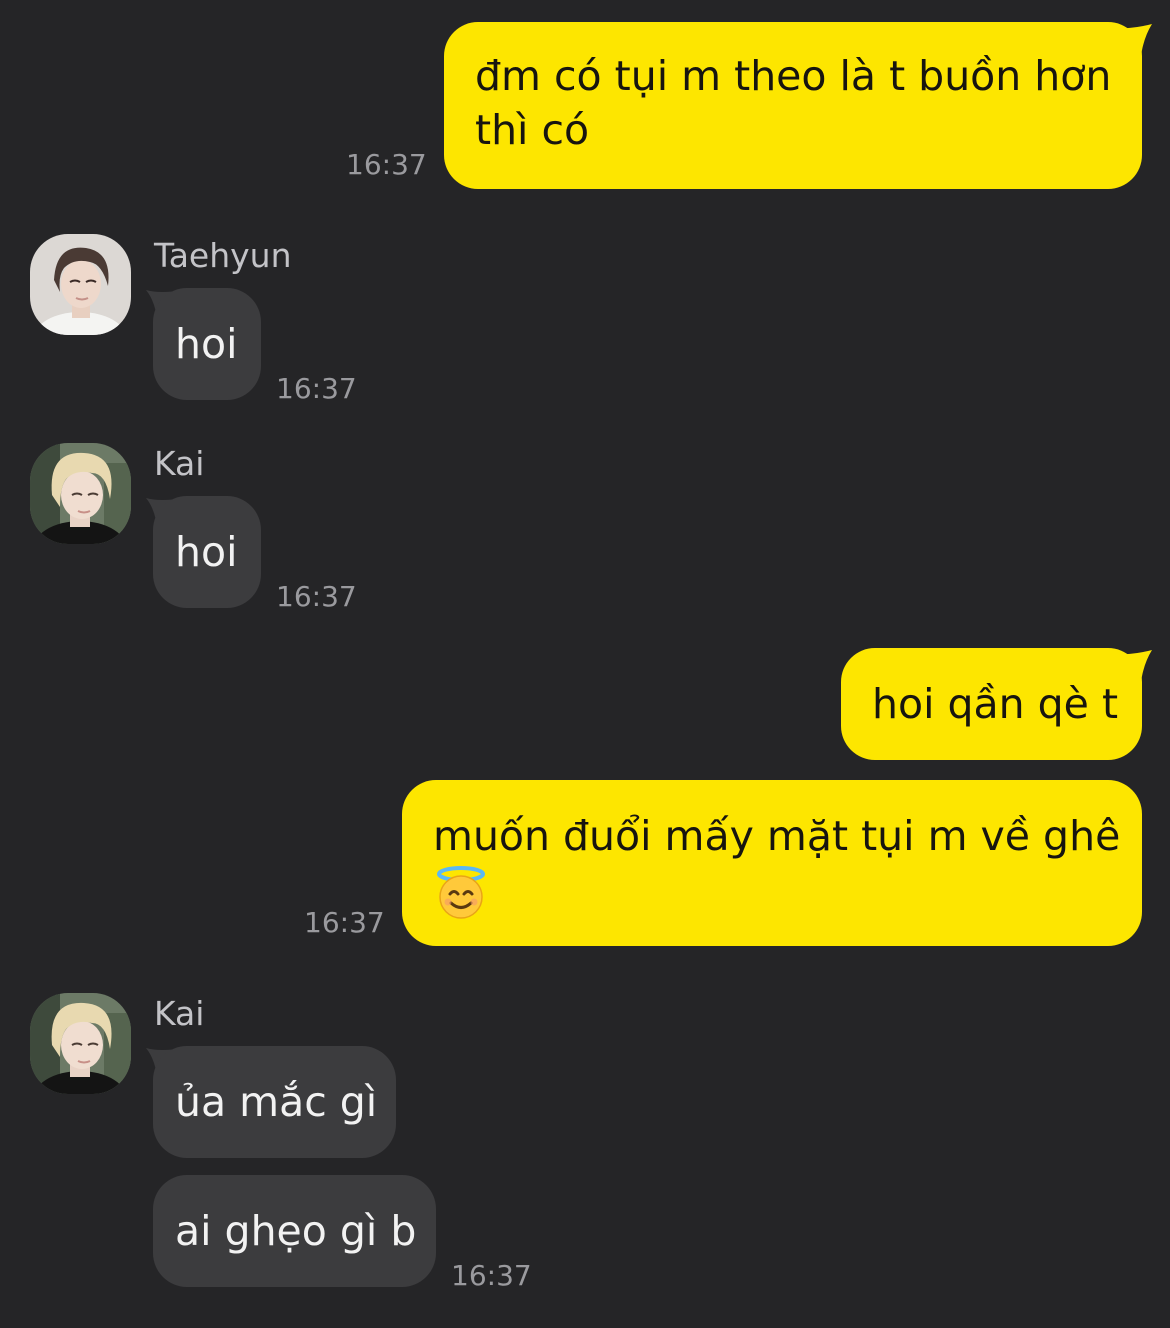 The height and width of the screenshot is (1328, 1170). I want to click on message-text-line: thì có, so click(532, 130).